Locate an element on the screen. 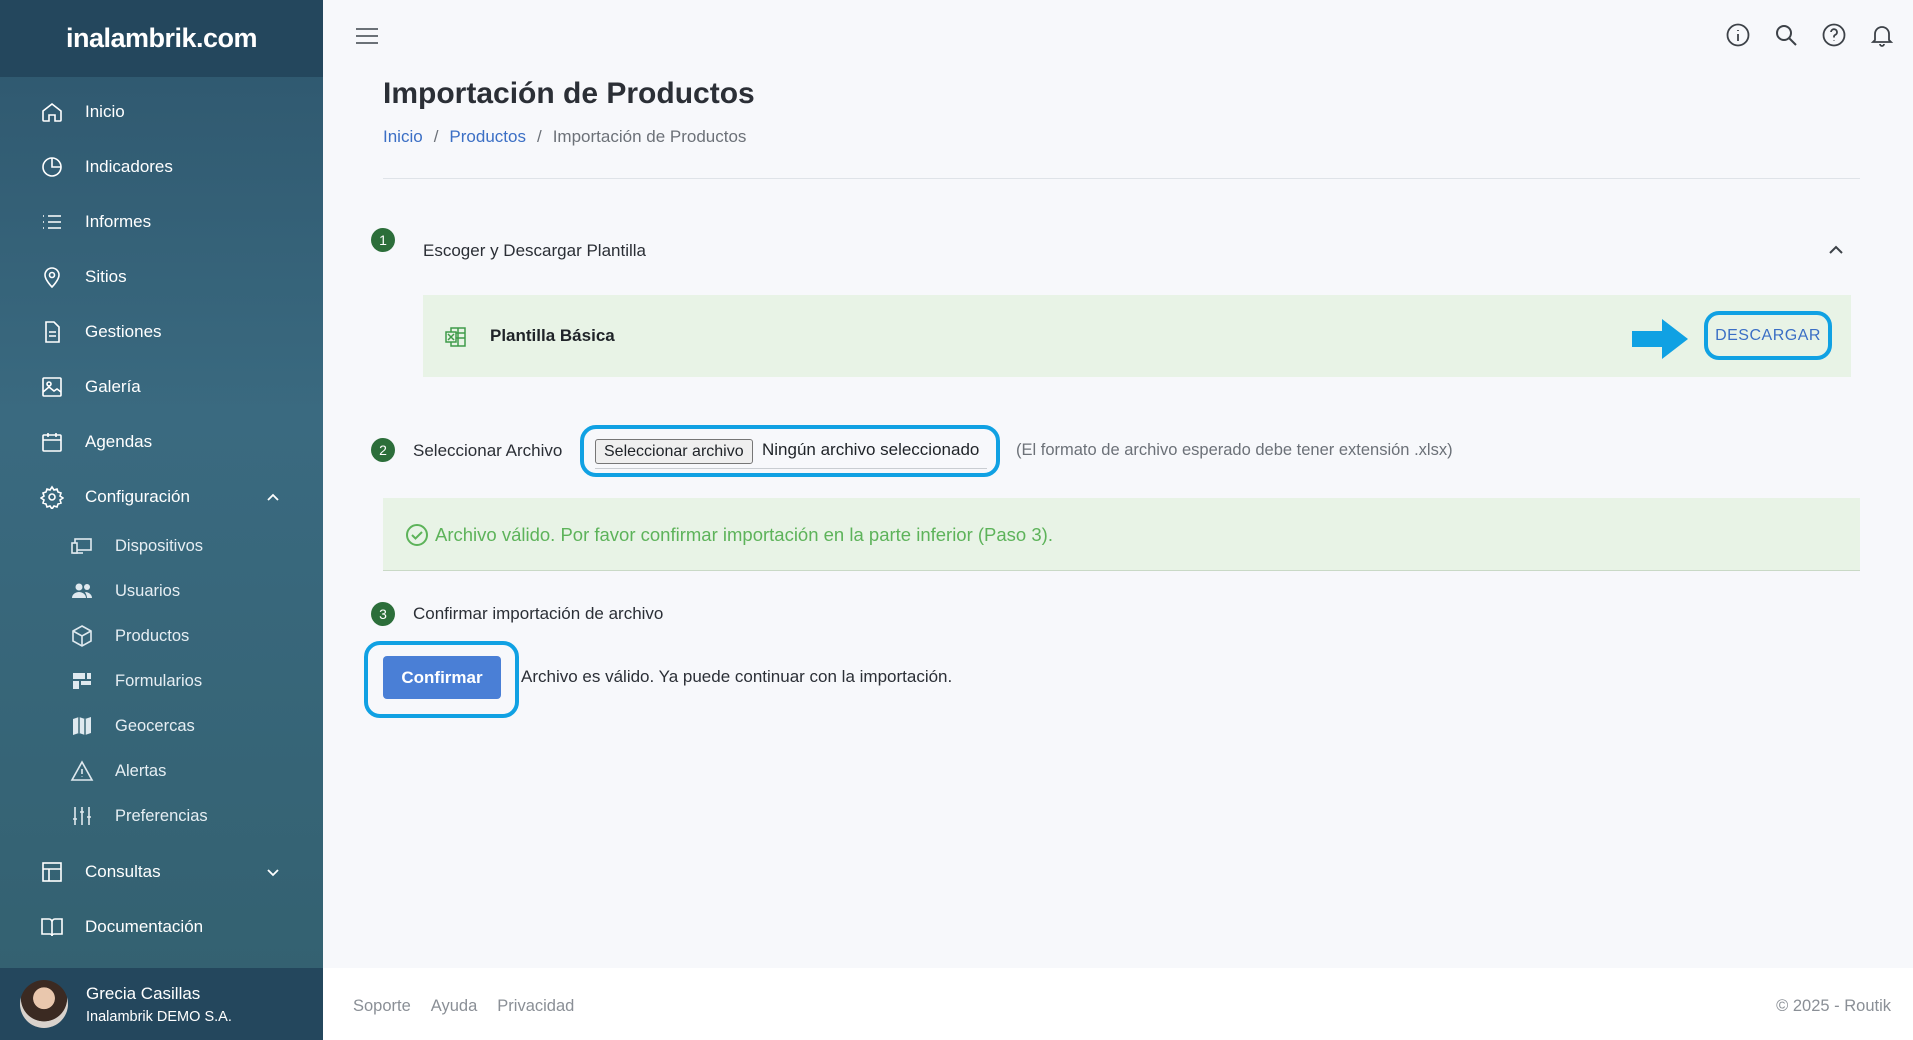 The image size is (1913, 1040). avatar is located at coordinates (44, 1004).